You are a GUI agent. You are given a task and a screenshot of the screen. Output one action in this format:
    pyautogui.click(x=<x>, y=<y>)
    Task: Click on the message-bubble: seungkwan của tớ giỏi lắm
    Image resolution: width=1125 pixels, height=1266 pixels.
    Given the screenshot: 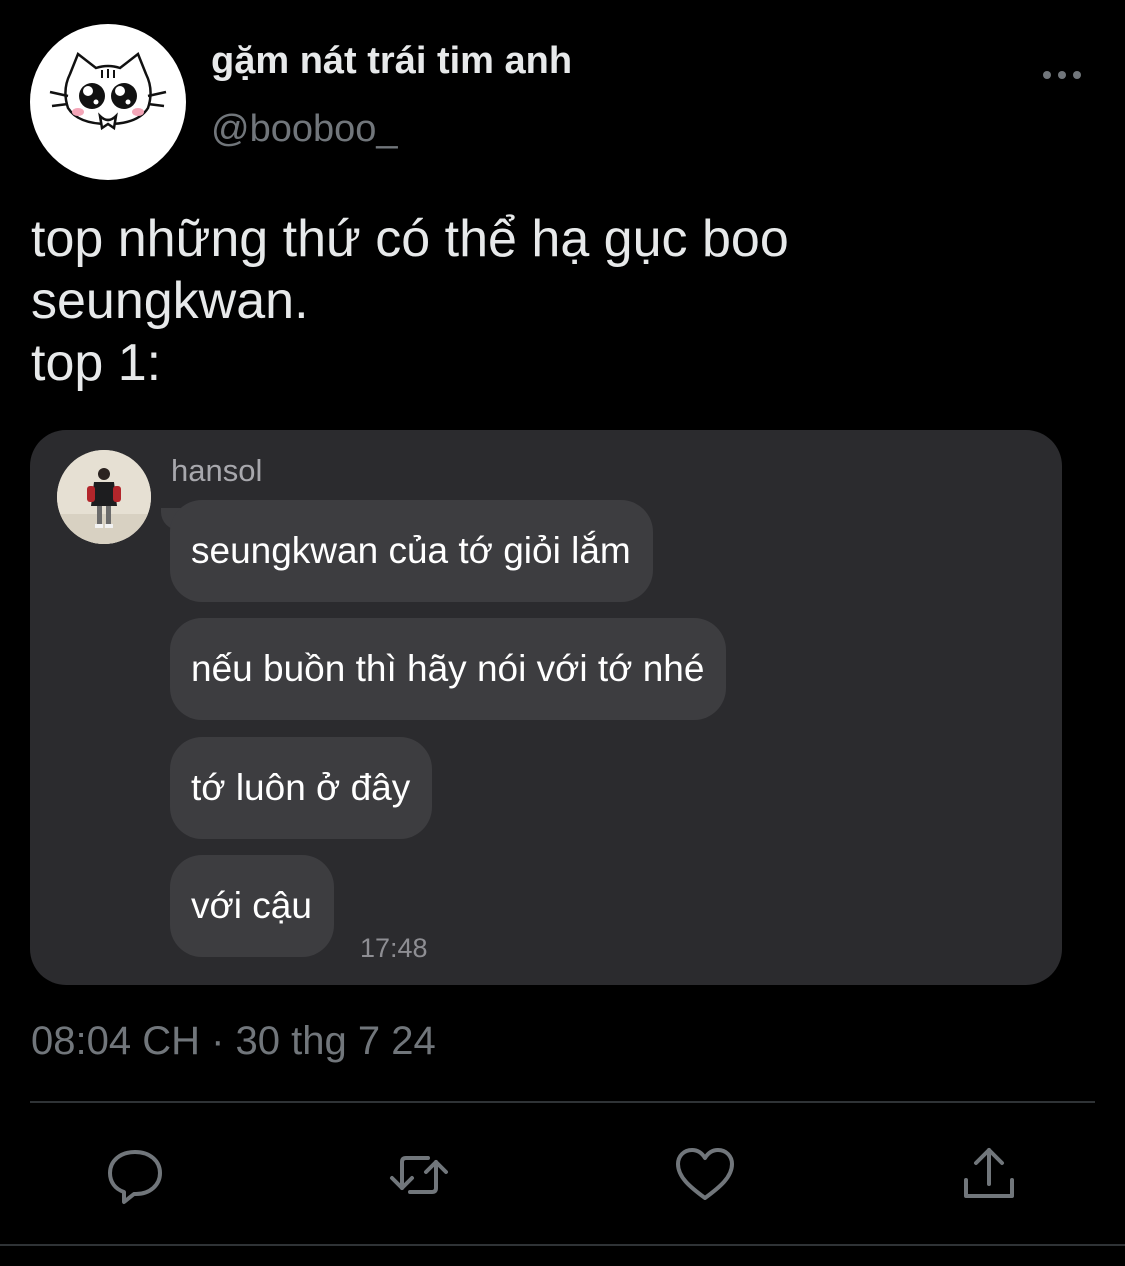 What is the action you would take?
    pyautogui.click(x=411, y=551)
    